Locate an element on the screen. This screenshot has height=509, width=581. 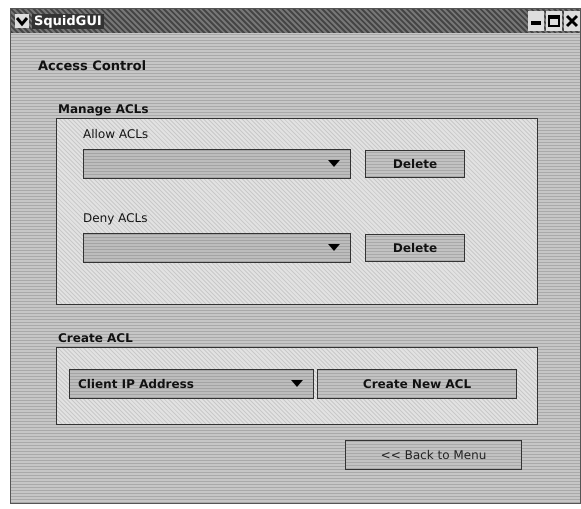
type-dropdown: Client IP Address is located at coordinates (191, 384).